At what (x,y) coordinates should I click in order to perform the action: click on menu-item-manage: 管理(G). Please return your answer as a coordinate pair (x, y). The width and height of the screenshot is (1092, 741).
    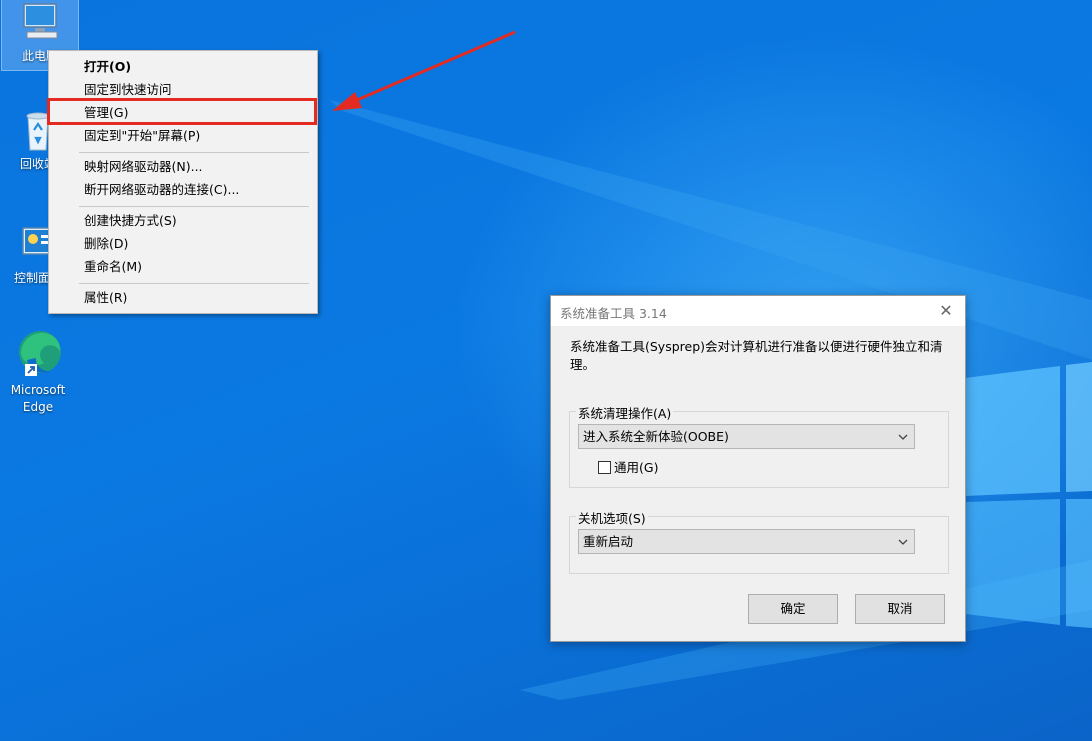
    Looking at the image, I should click on (183, 113).